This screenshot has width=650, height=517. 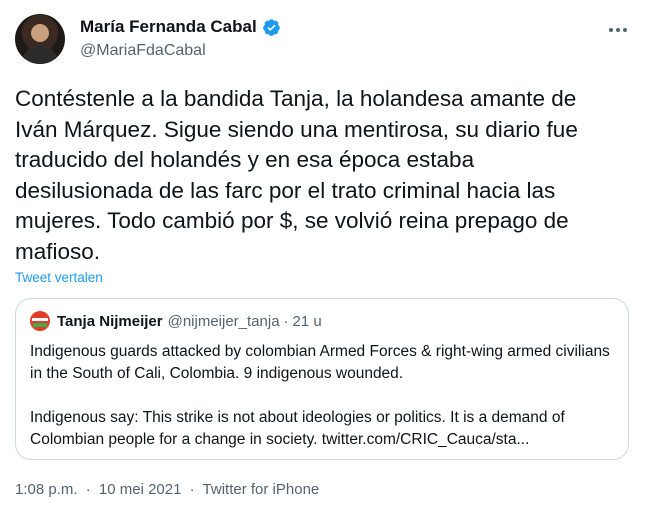 What do you see at coordinates (40, 321) in the screenshot?
I see `quoted-author-avatar` at bounding box center [40, 321].